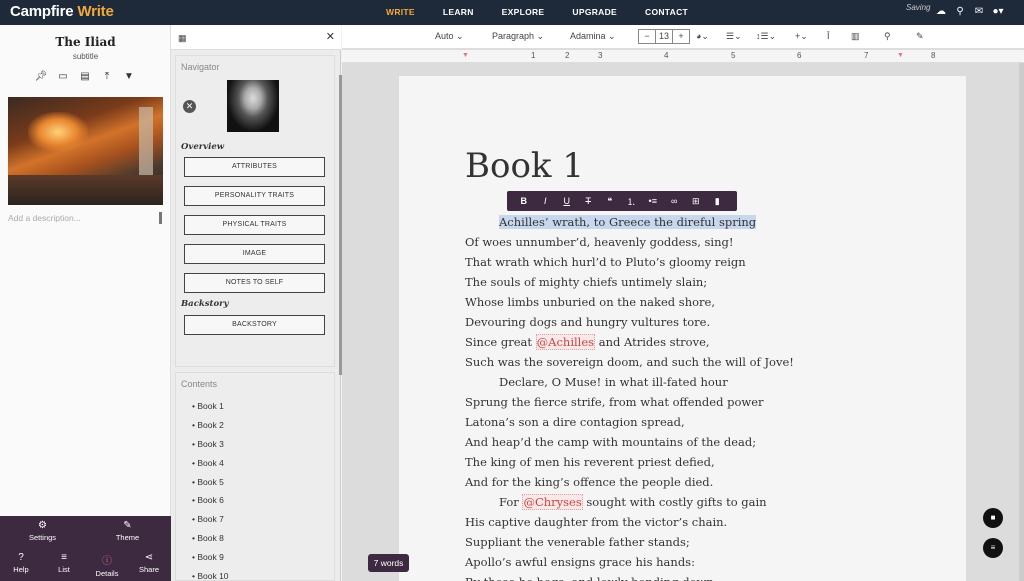  Describe the element at coordinates (85, 42) in the screenshot. I see `book-title: The Iliad` at that location.